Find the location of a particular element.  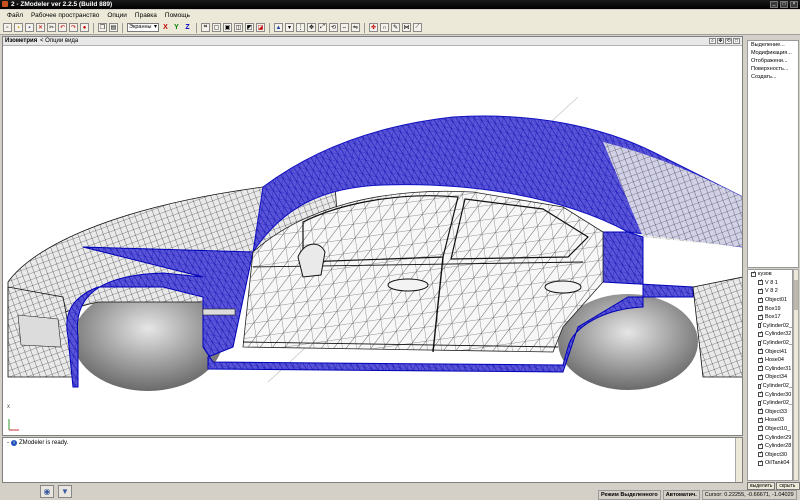

stop-icon: ● is located at coordinates (84, 27).